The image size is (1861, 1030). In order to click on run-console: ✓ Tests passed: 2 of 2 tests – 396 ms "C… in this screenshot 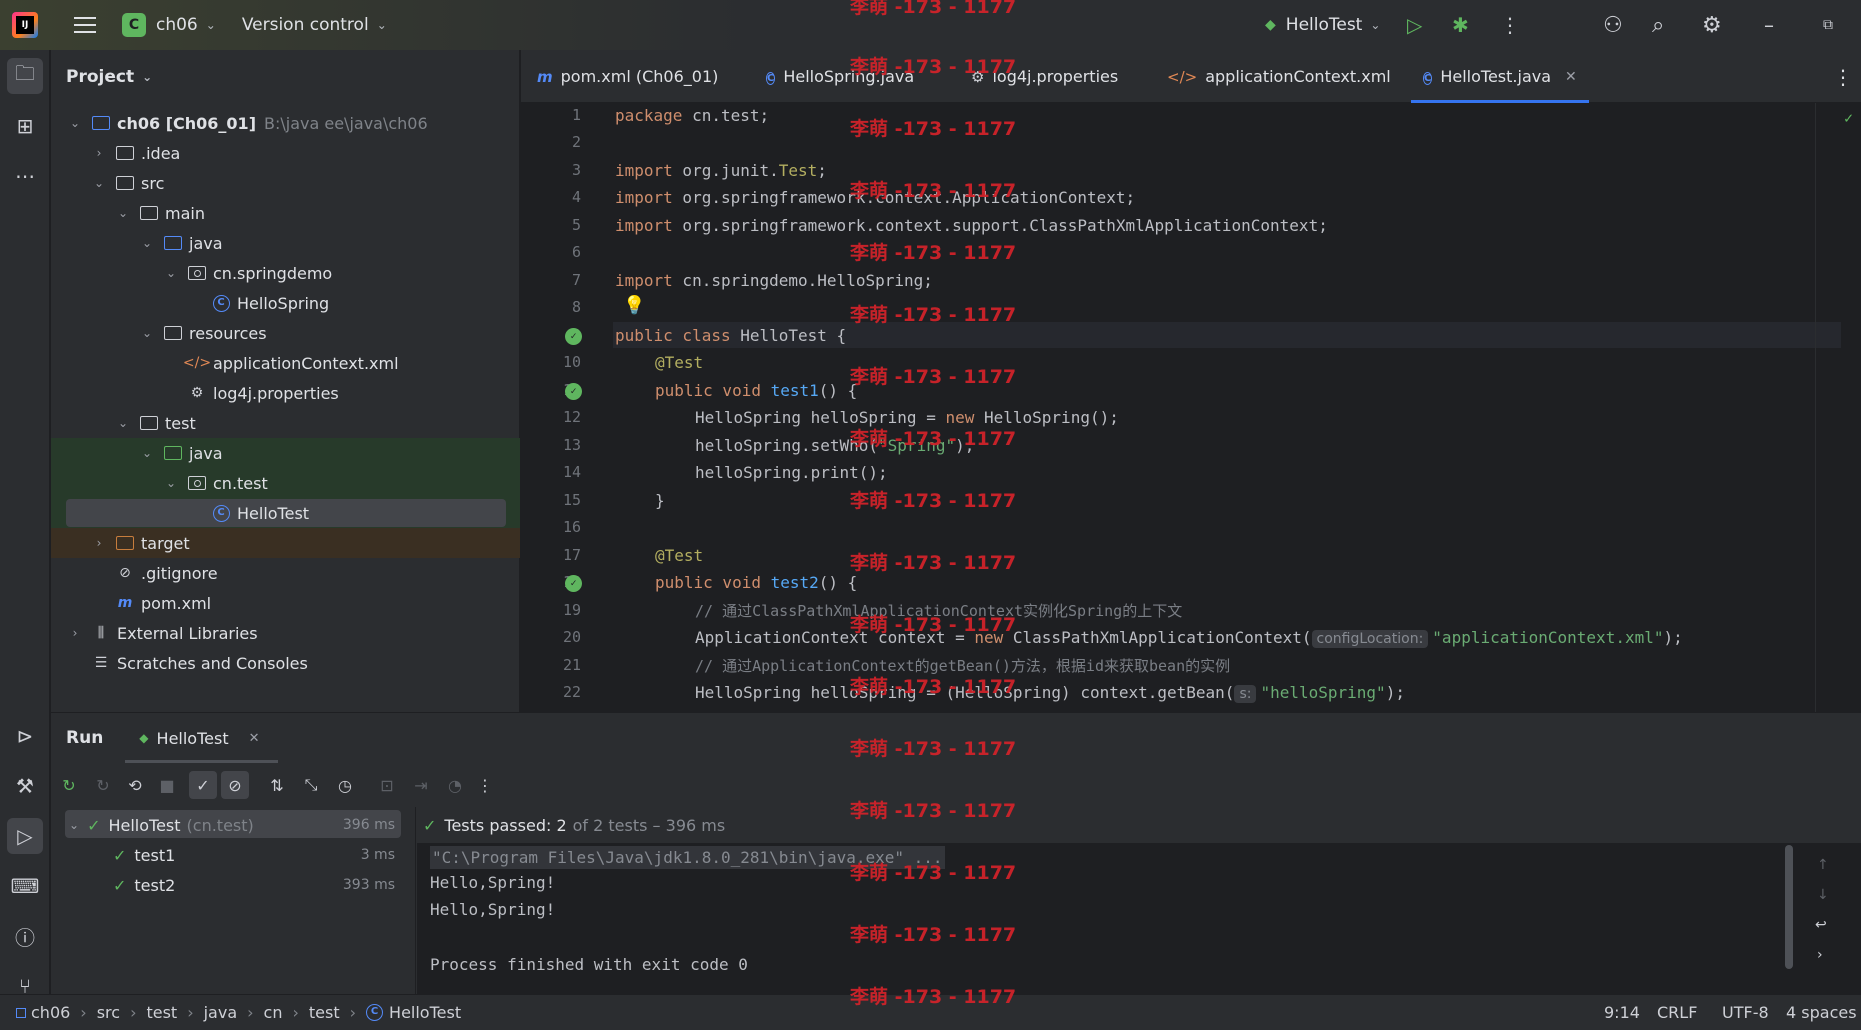, I will do `click(1139, 901)`.